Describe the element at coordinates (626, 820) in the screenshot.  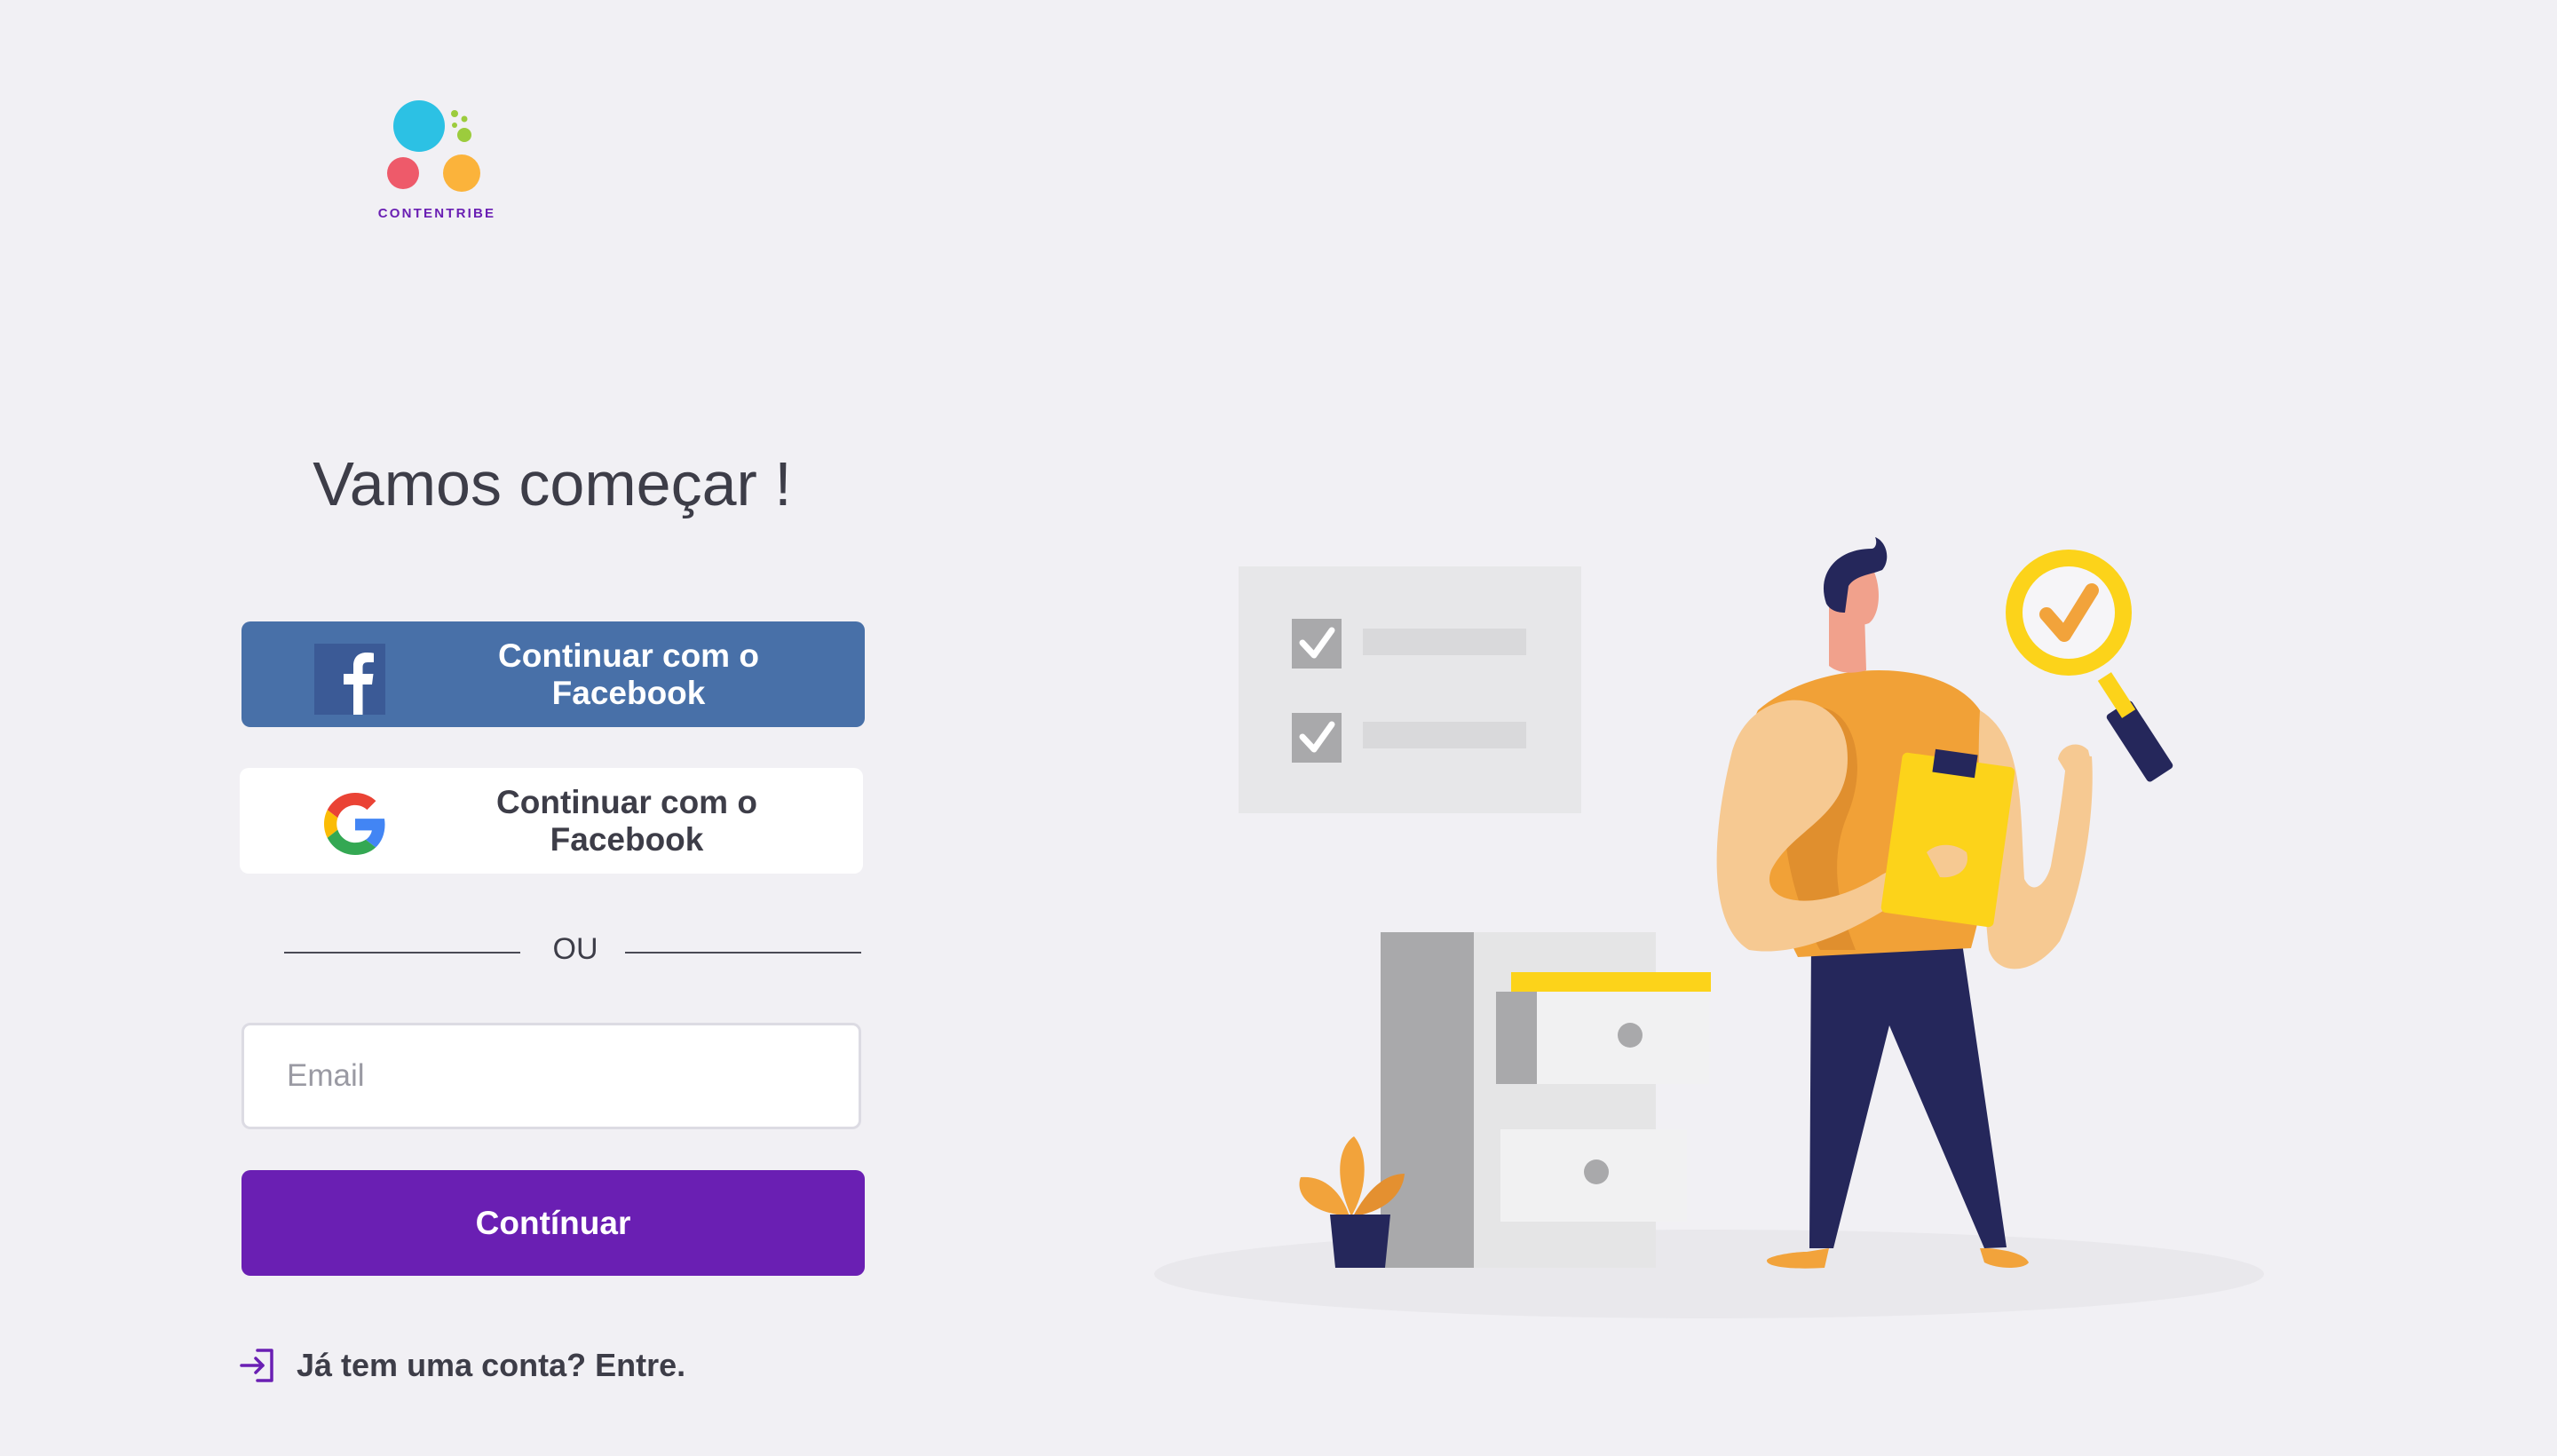
I see `google-button-label: Continuar com o Facebook` at that location.